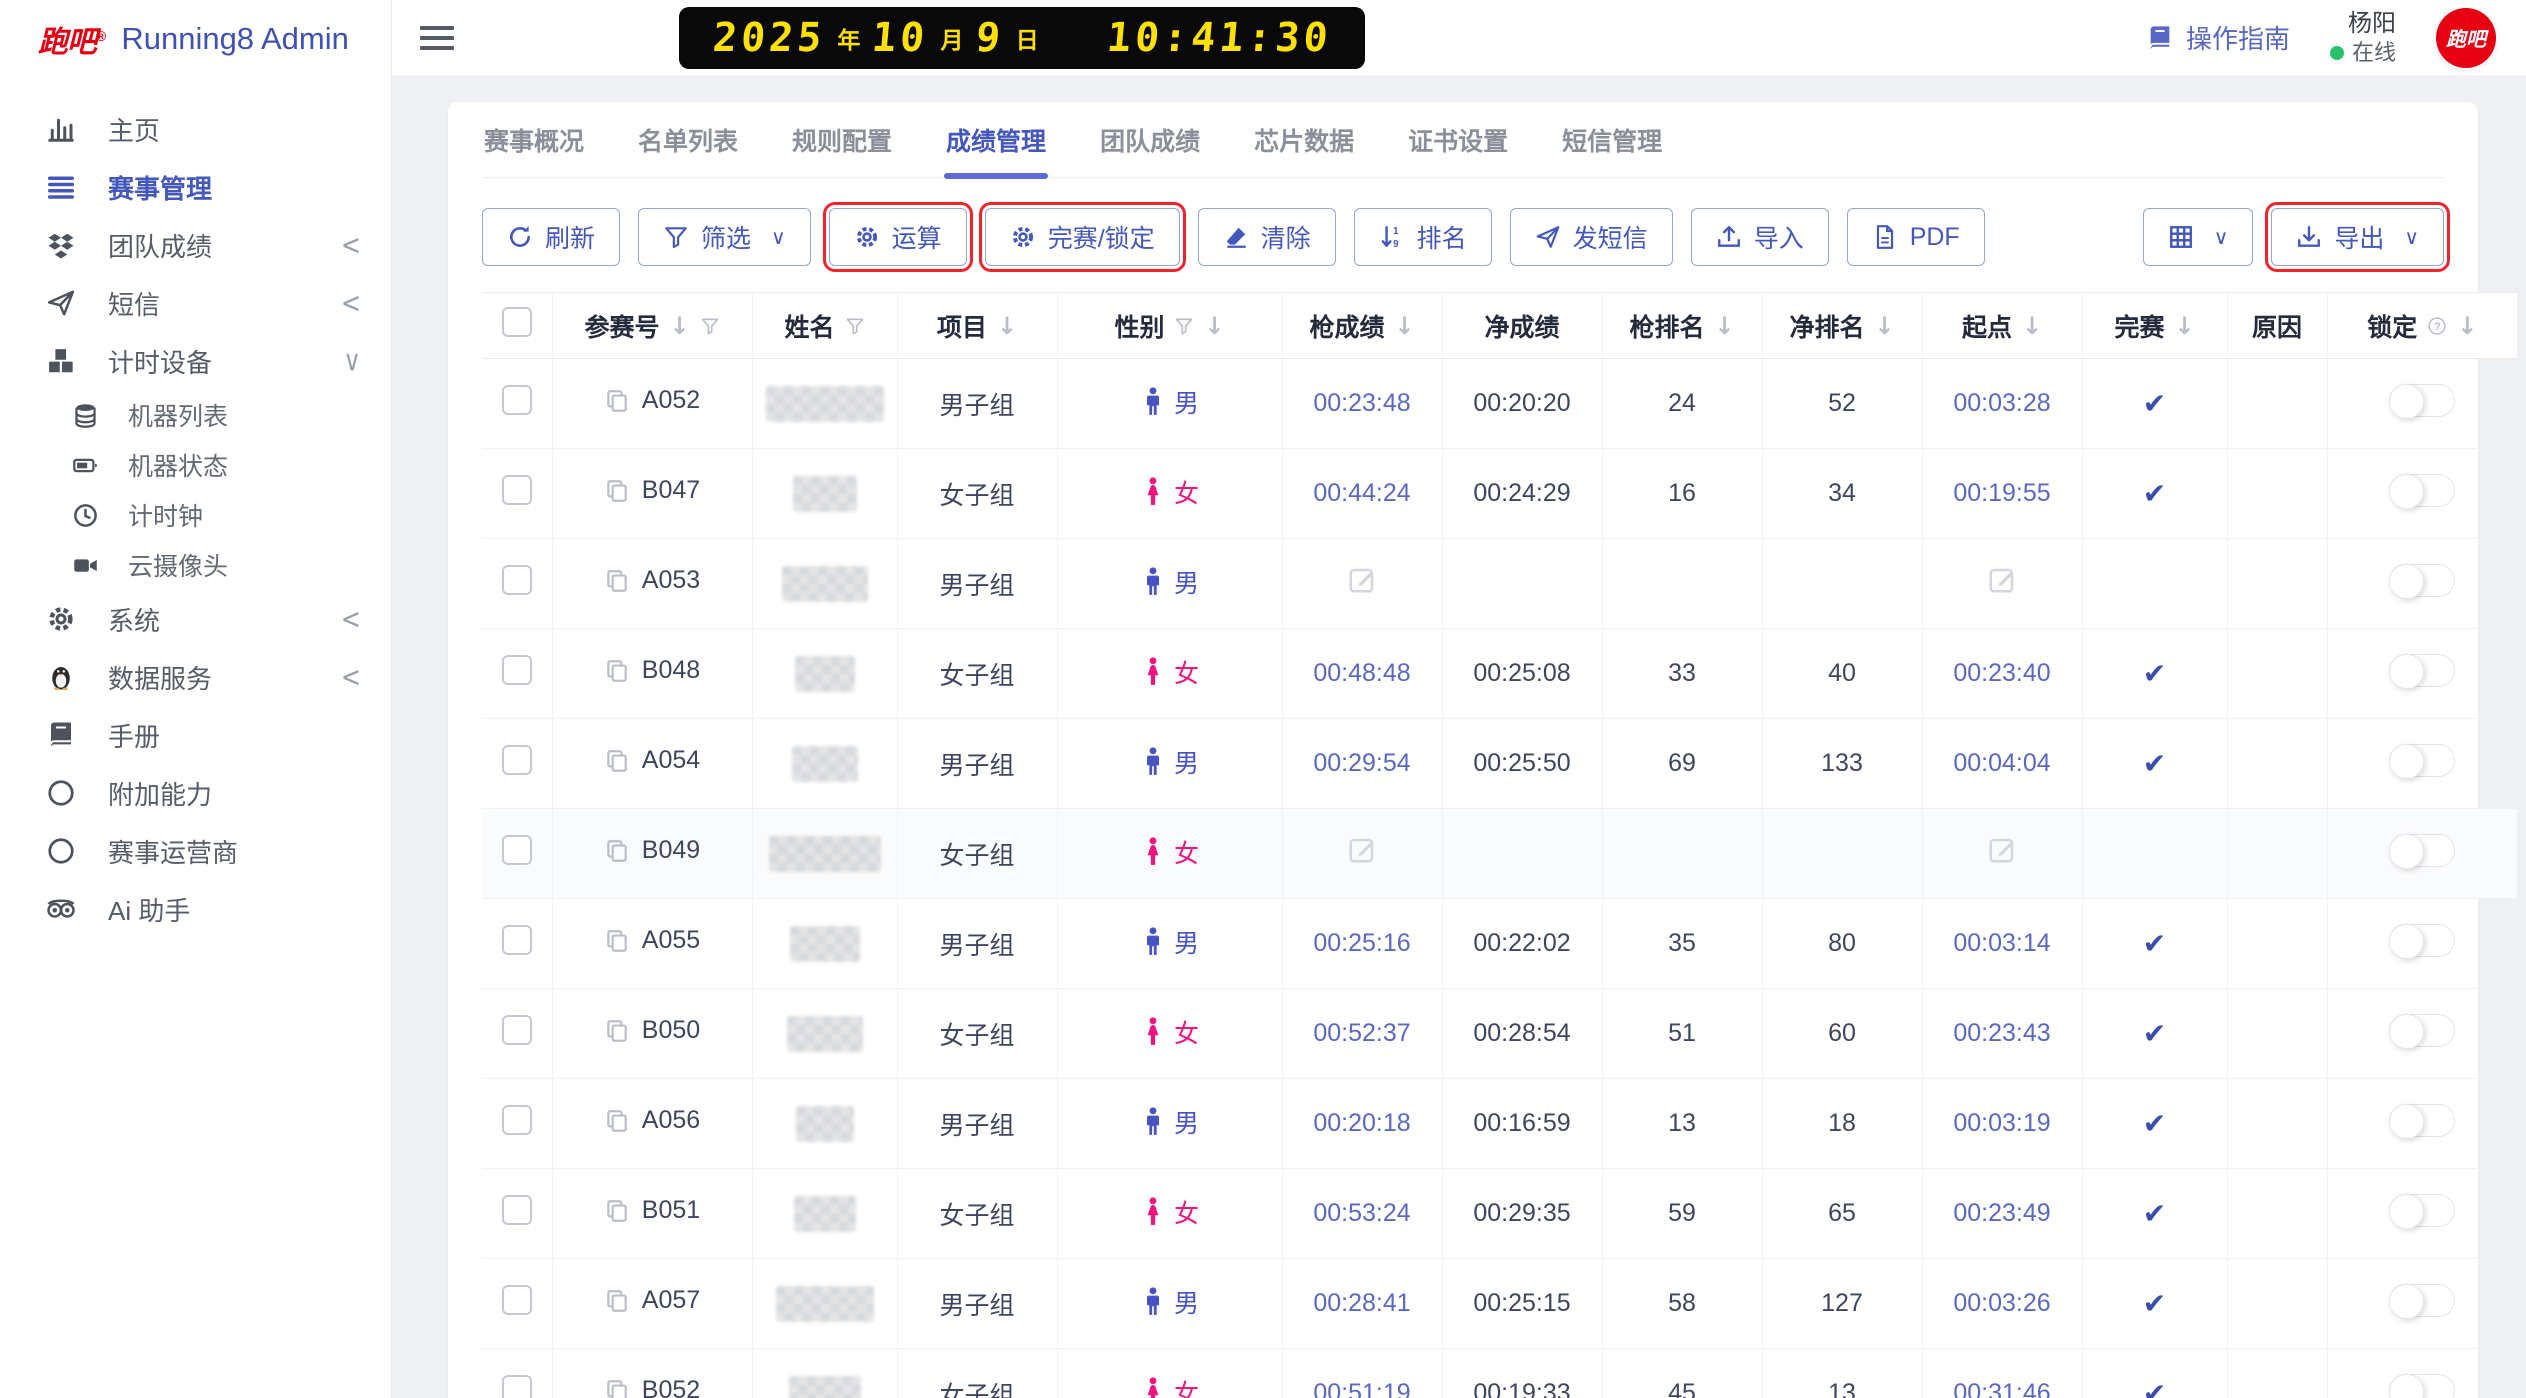 This screenshot has width=2526, height=1398. Describe the element at coordinates (2437, 326) in the screenshot. I see `help-icon` at that location.